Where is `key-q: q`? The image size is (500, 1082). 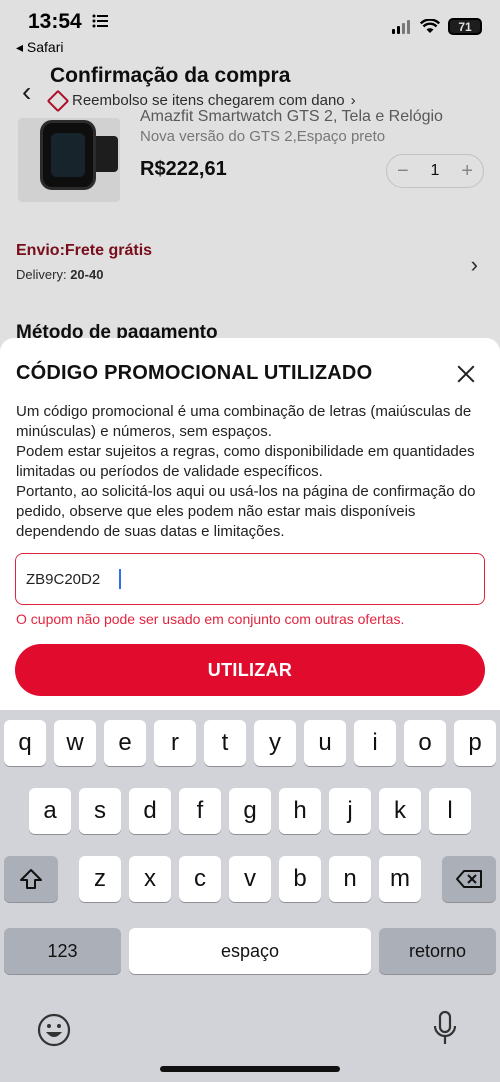 key-q: q is located at coordinates (25, 743).